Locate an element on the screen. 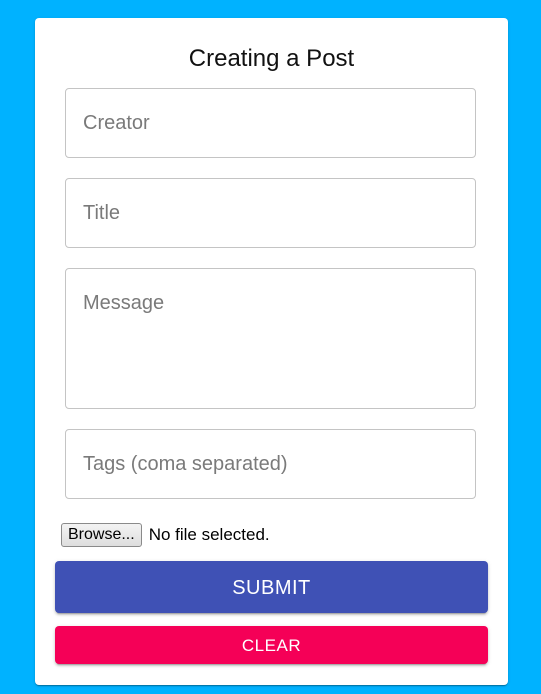 This screenshot has width=541, height=694. clear-button: CLEAR is located at coordinates (271, 645).